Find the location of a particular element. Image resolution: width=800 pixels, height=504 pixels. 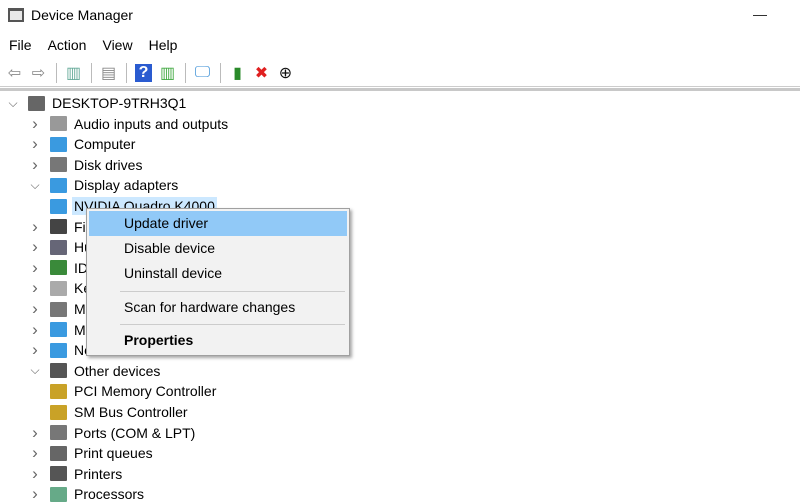

tree-item: › Printers is located at coordinates (76, 474).